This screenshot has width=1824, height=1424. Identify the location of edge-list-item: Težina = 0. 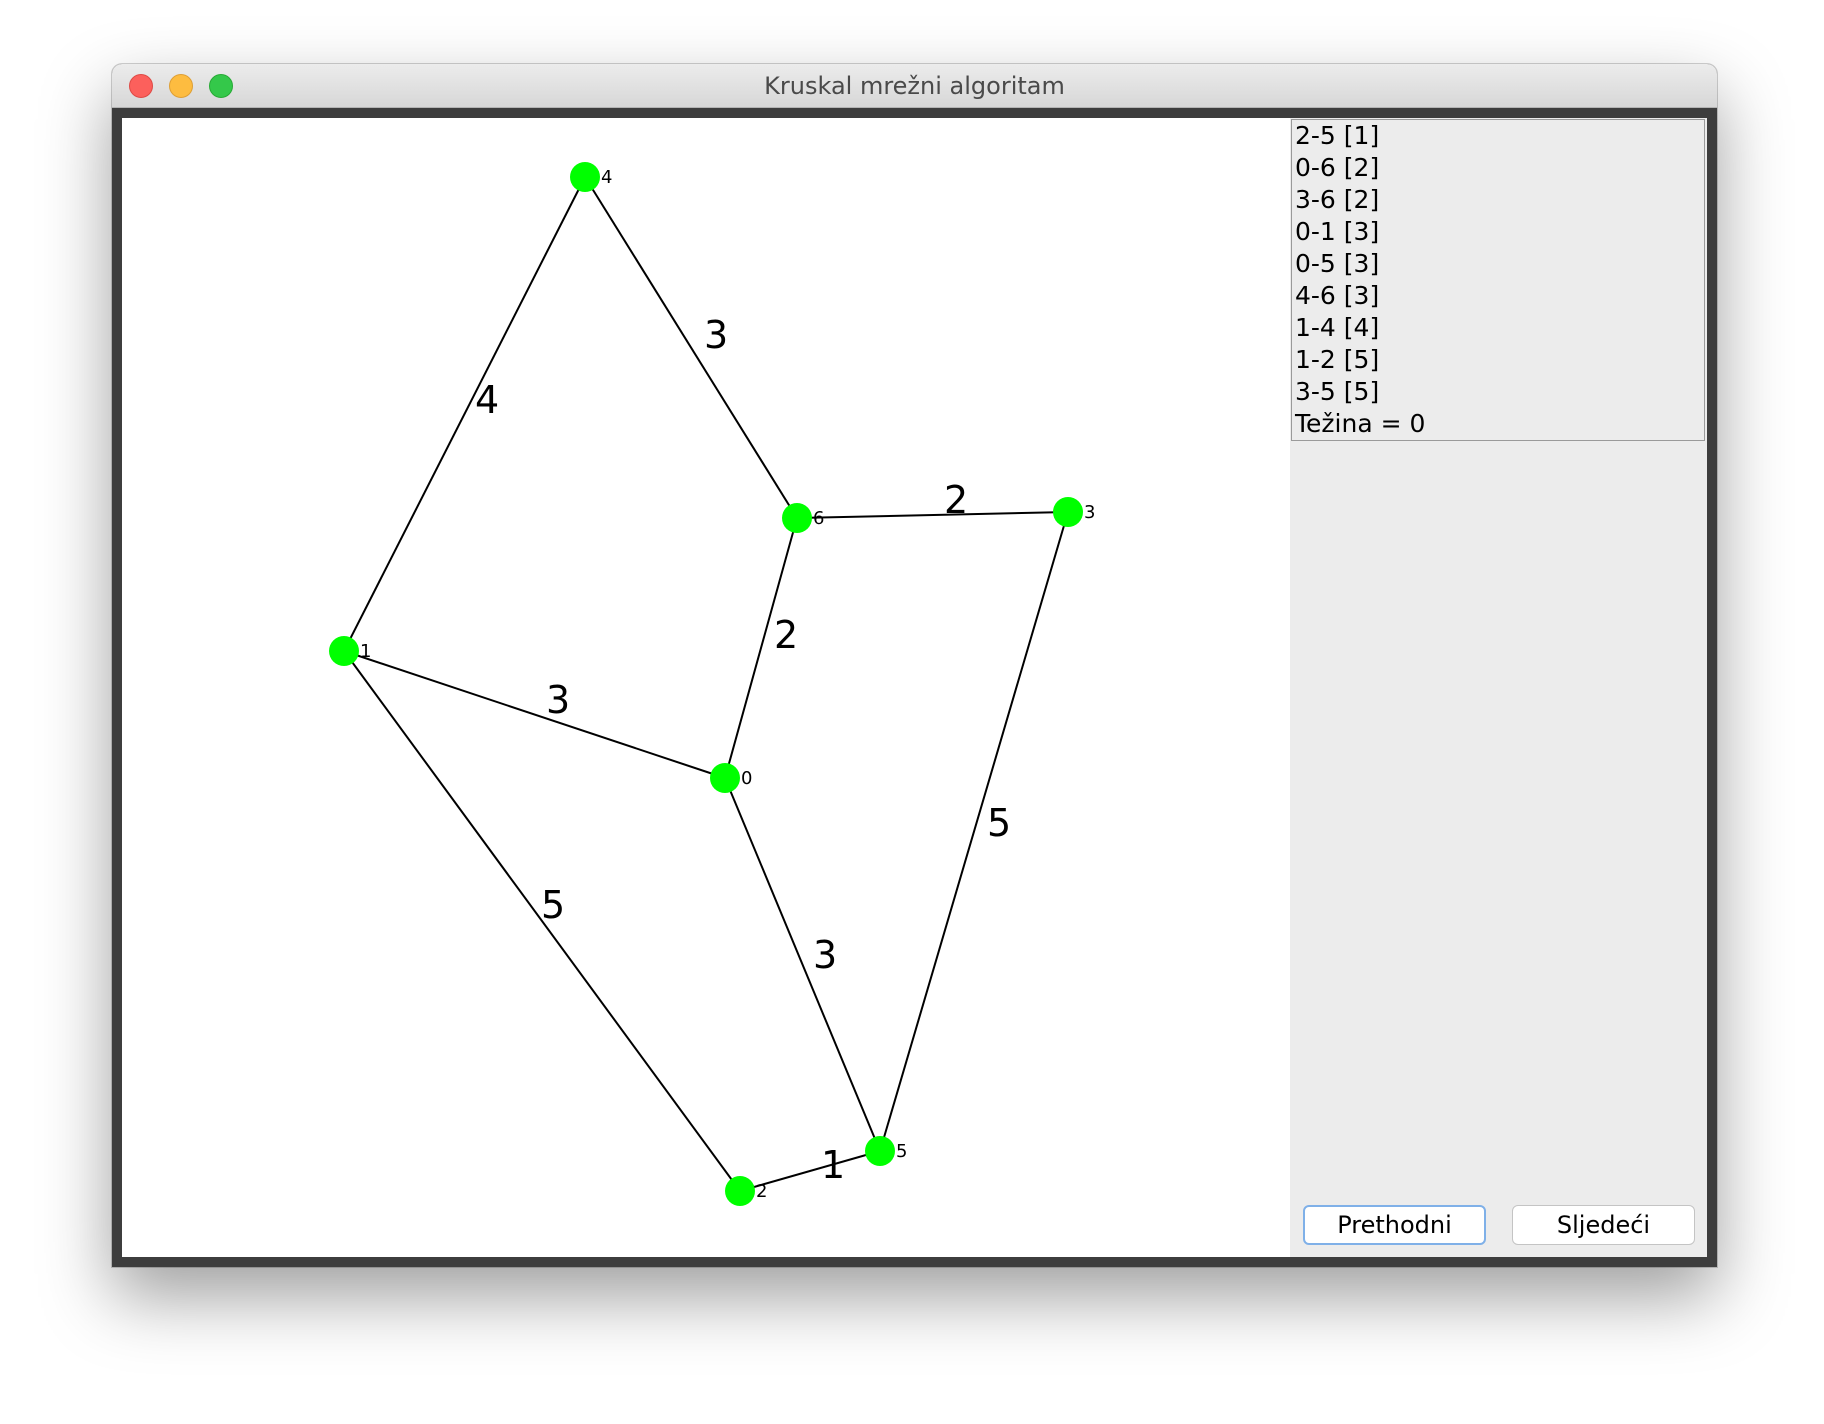
(1360, 423).